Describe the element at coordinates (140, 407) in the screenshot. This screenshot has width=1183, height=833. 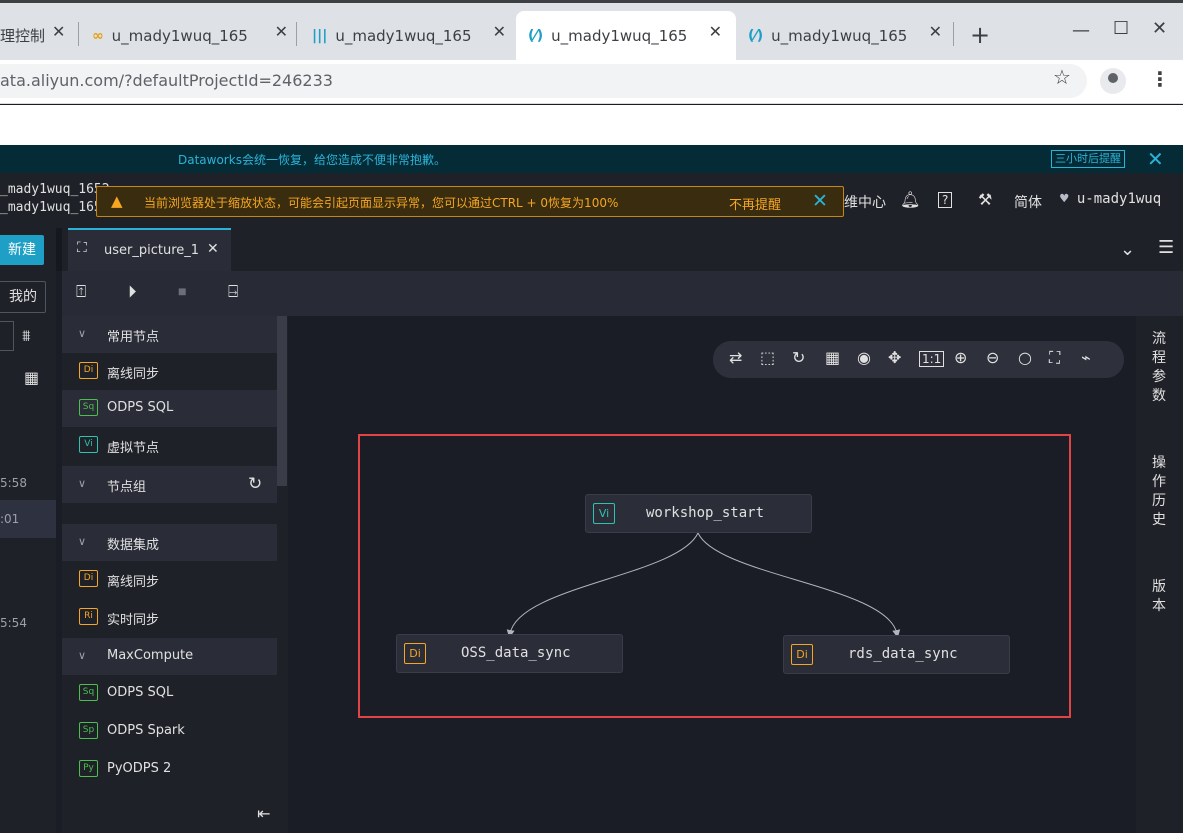
I see `node-label: ODPS SQL` at that location.